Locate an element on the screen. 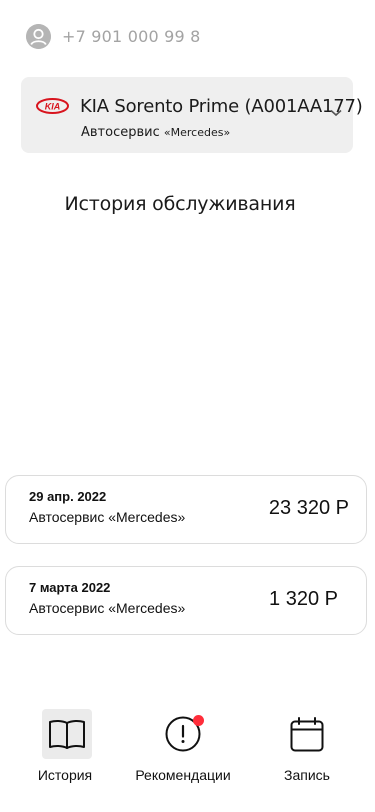 The image size is (375, 812). svg-text: KIA is located at coordinates (53, 107).